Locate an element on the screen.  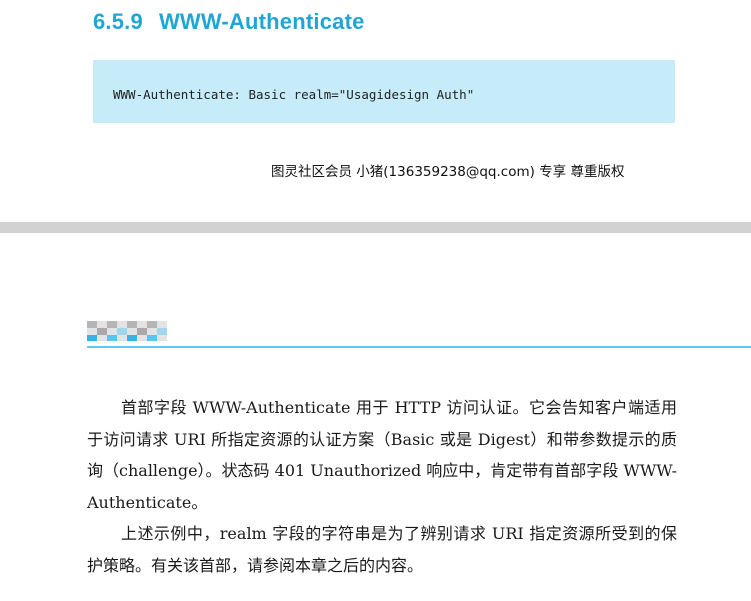
watermark-text: 图灵社区会员 小猪(136359238@qq.com) 专享 尊重版权 is located at coordinates (448, 172).